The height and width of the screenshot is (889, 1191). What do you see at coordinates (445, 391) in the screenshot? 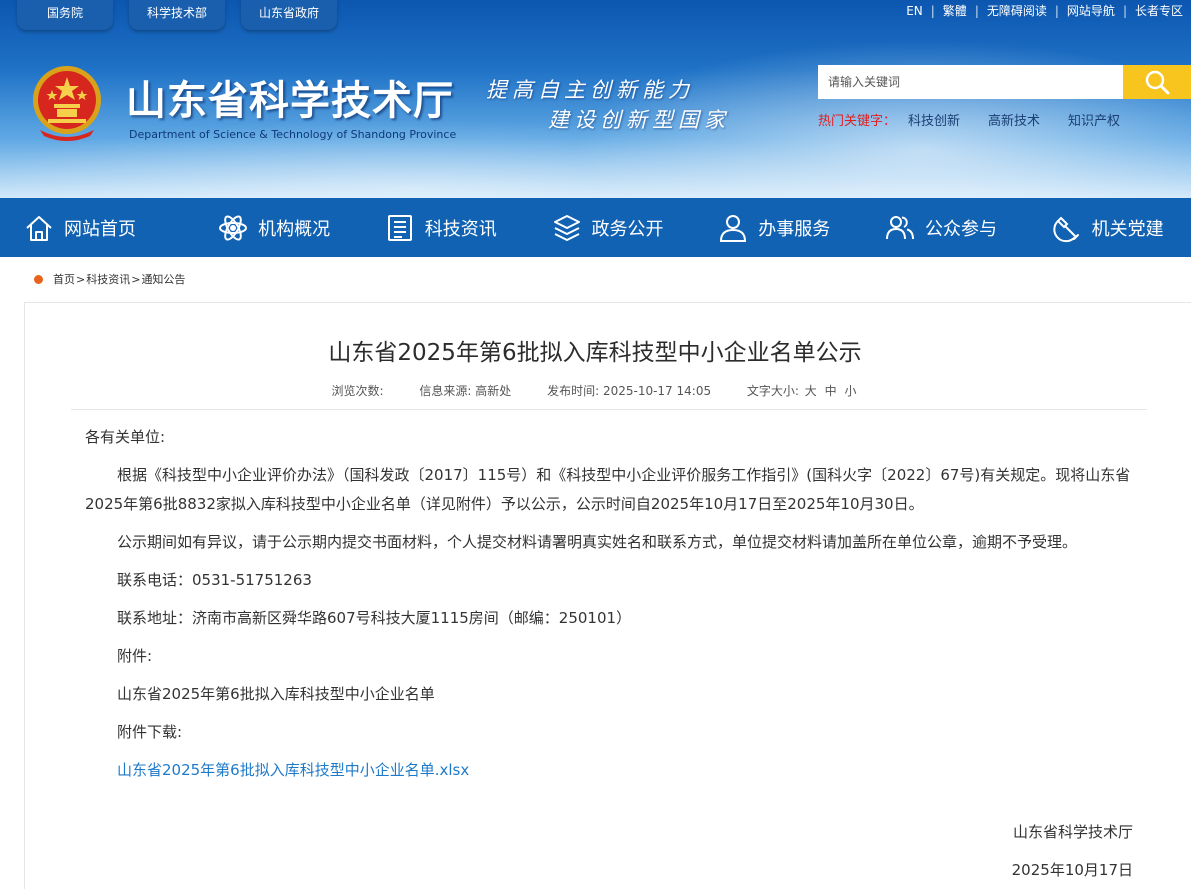
I see `meta-source-label: 信息来源:` at bounding box center [445, 391].